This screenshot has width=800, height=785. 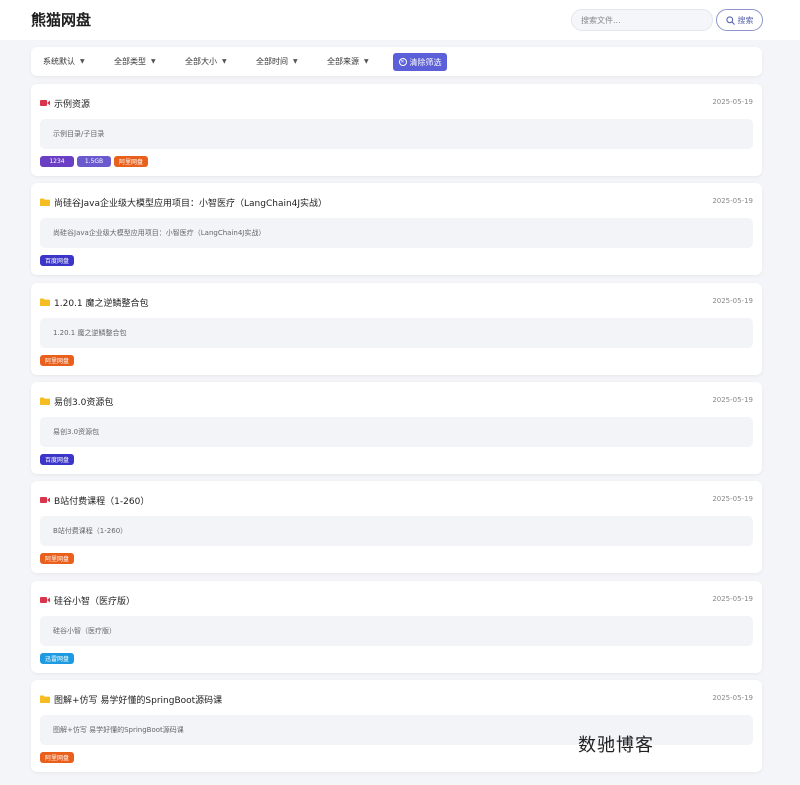 I want to click on resource-title: 图解+仿写 易学好懂的SpringBoot源码课, so click(x=138, y=699).